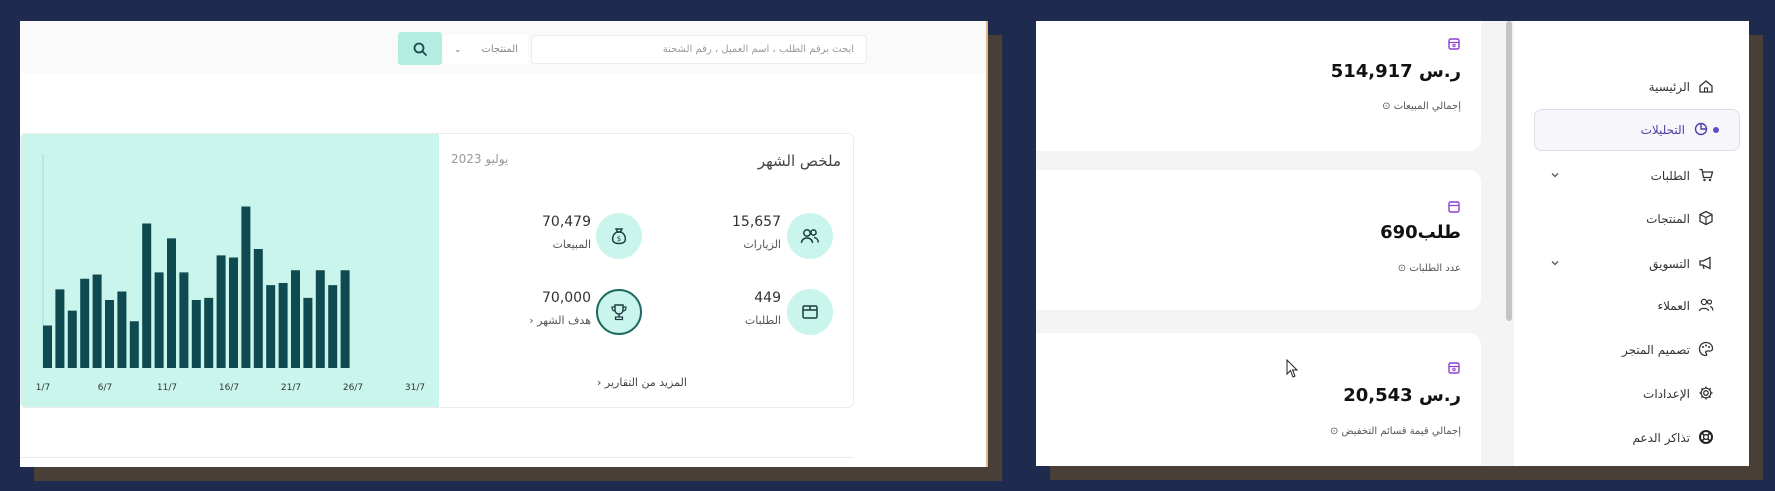 The image size is (1775, 491). I want to click on daily-chart: 1/7 6/7 11/7 16/7 21/7 26/7 31/7, so click(230, 270).